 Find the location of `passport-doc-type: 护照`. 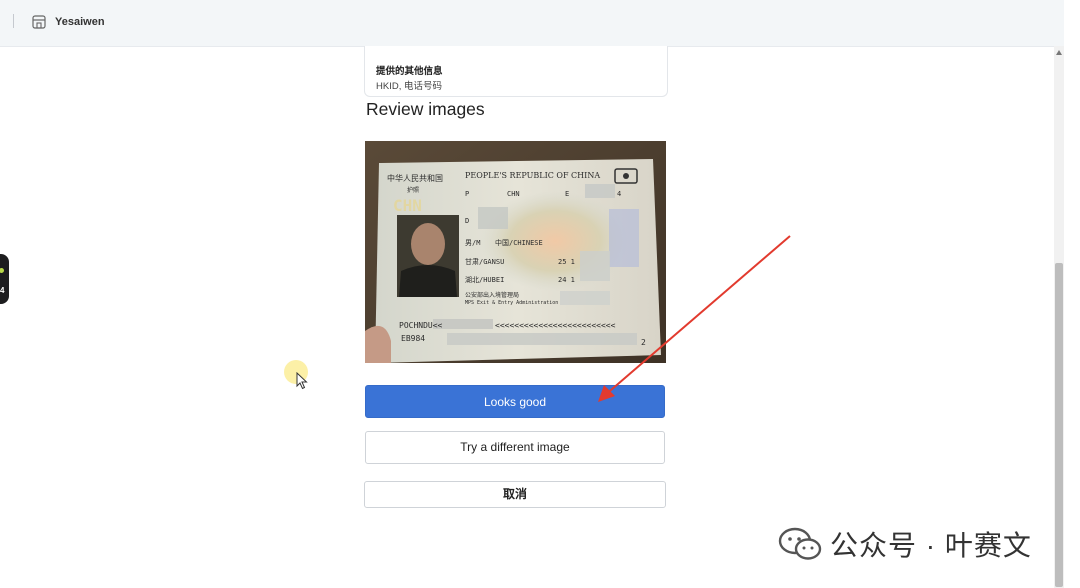

passport-doc-type: 护照 is located at coordinates (413, 190).